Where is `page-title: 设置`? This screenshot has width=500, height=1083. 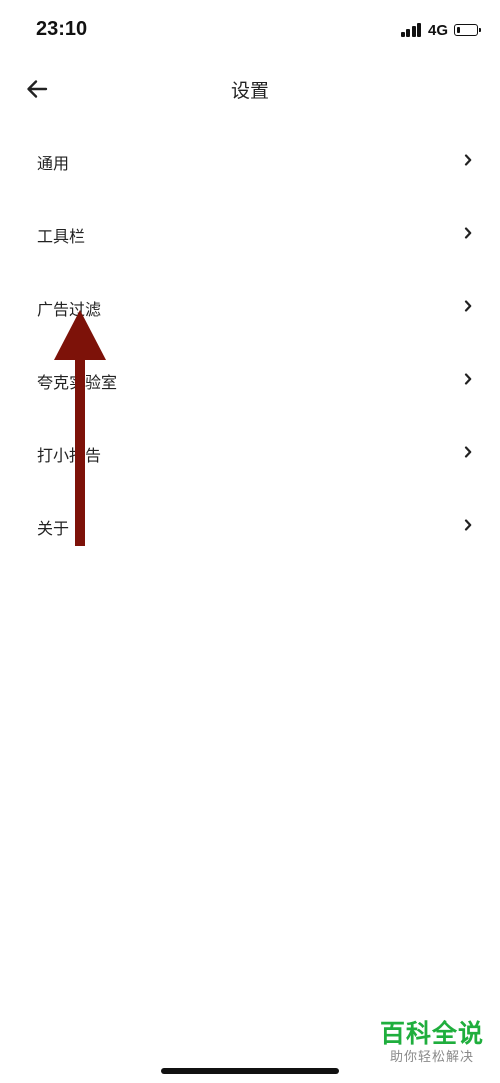 page-title: 设置 is located at coordinates (249, 91).